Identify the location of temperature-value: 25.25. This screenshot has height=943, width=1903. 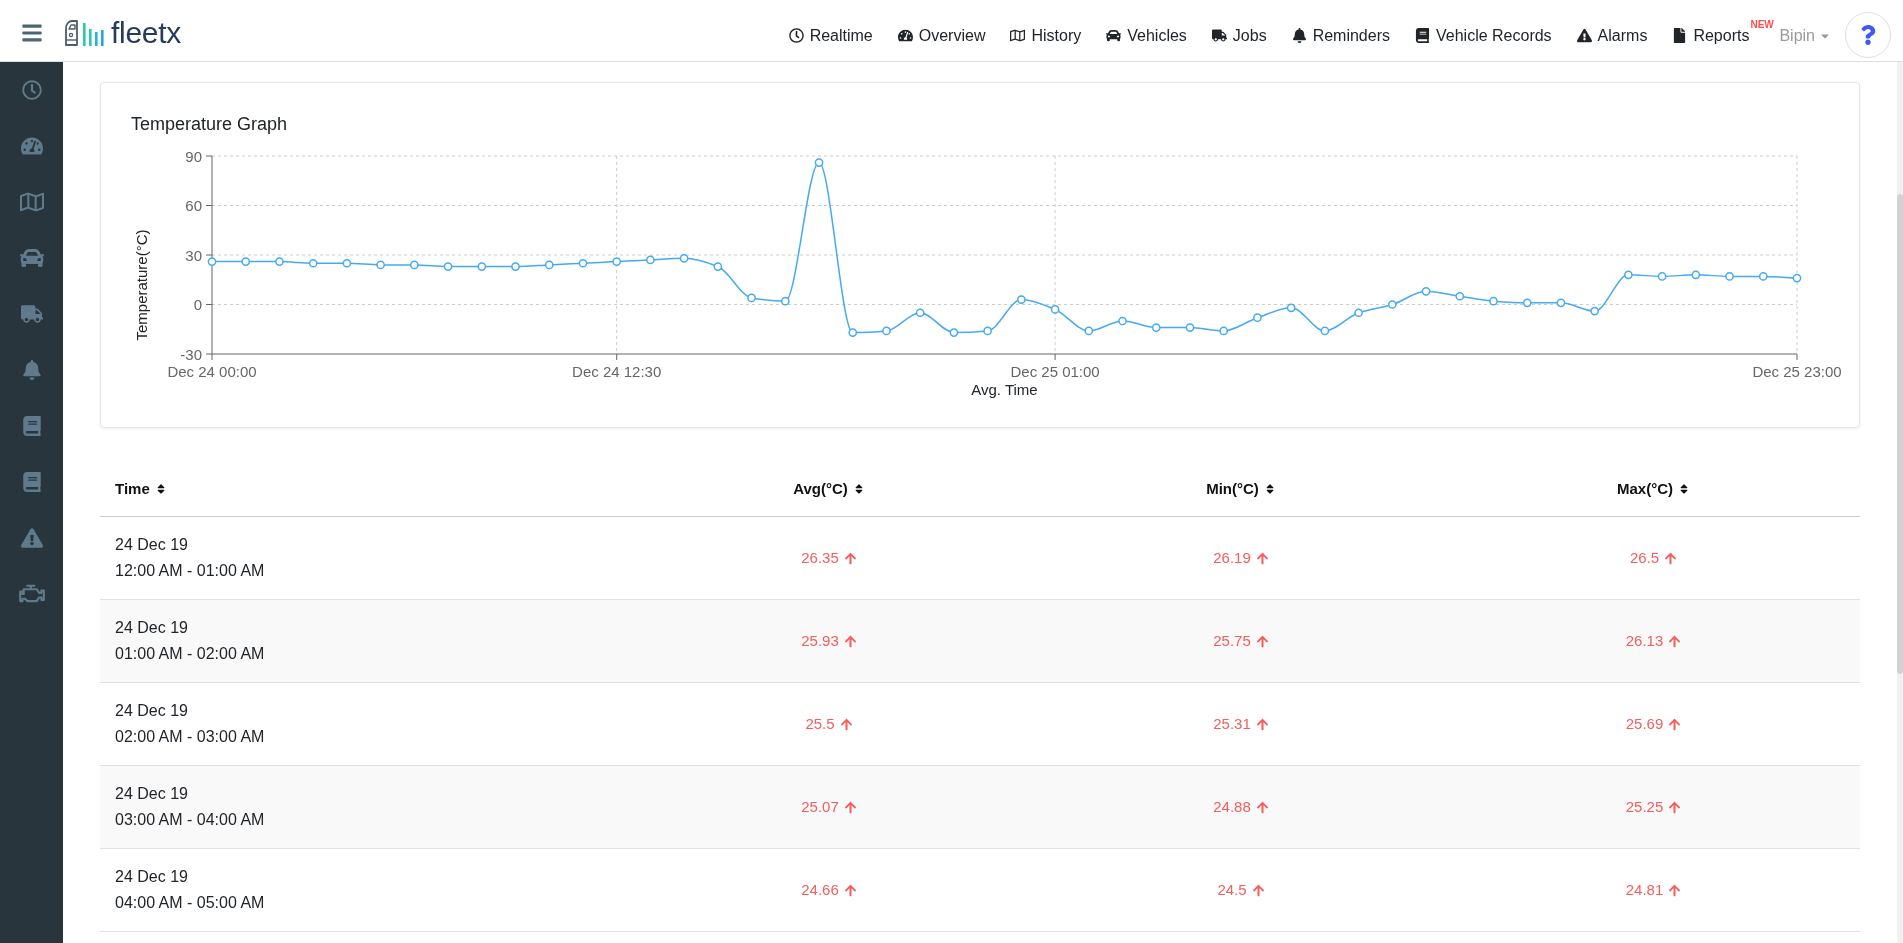
(1644, 807).